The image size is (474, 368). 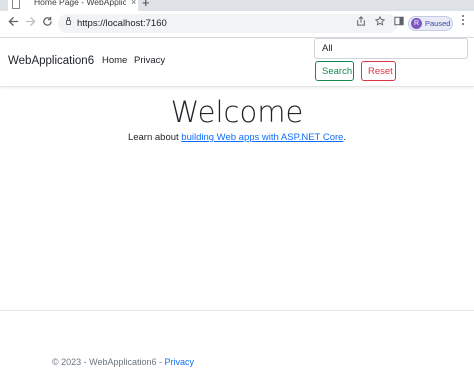 What do you see at coordinates (391, 48) in the screenshot?
I see `filter-select: All` at bounding box center [391, 48].